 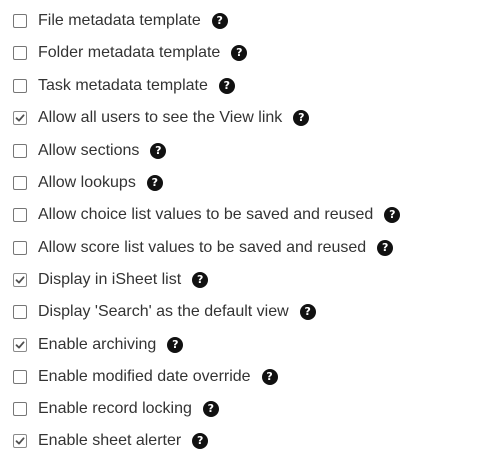 What do you see at coordinates (20, 53) in the screenshot?
I see `folder-metadata-template-checkbox` at bounding box center [20, 53].